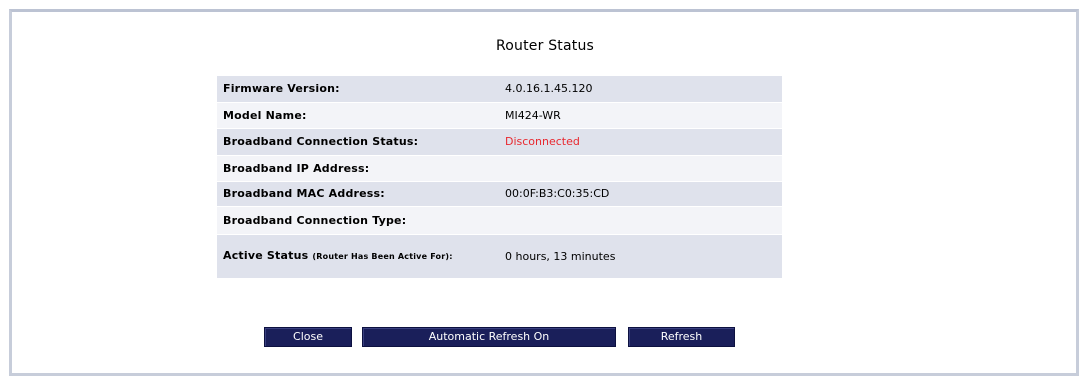  I want to click on close-button: Close, so click(308, 337).